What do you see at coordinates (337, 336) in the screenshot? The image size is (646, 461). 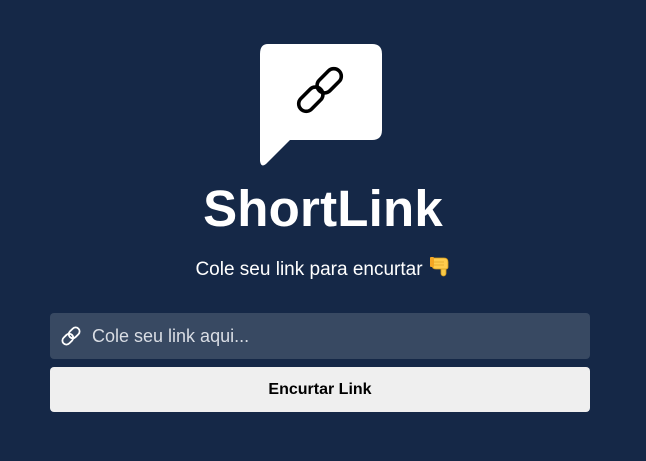 I see `link-input` at bounding box center [337, 336].